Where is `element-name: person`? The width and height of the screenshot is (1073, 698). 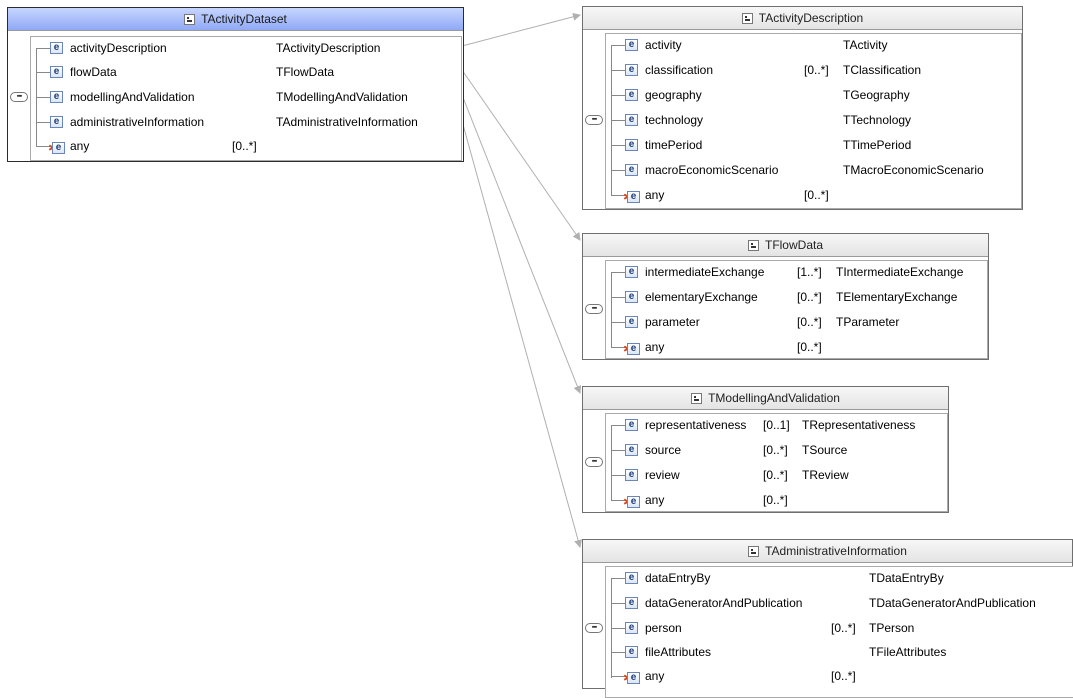 element-name: person is located at coordinates (663, 628).